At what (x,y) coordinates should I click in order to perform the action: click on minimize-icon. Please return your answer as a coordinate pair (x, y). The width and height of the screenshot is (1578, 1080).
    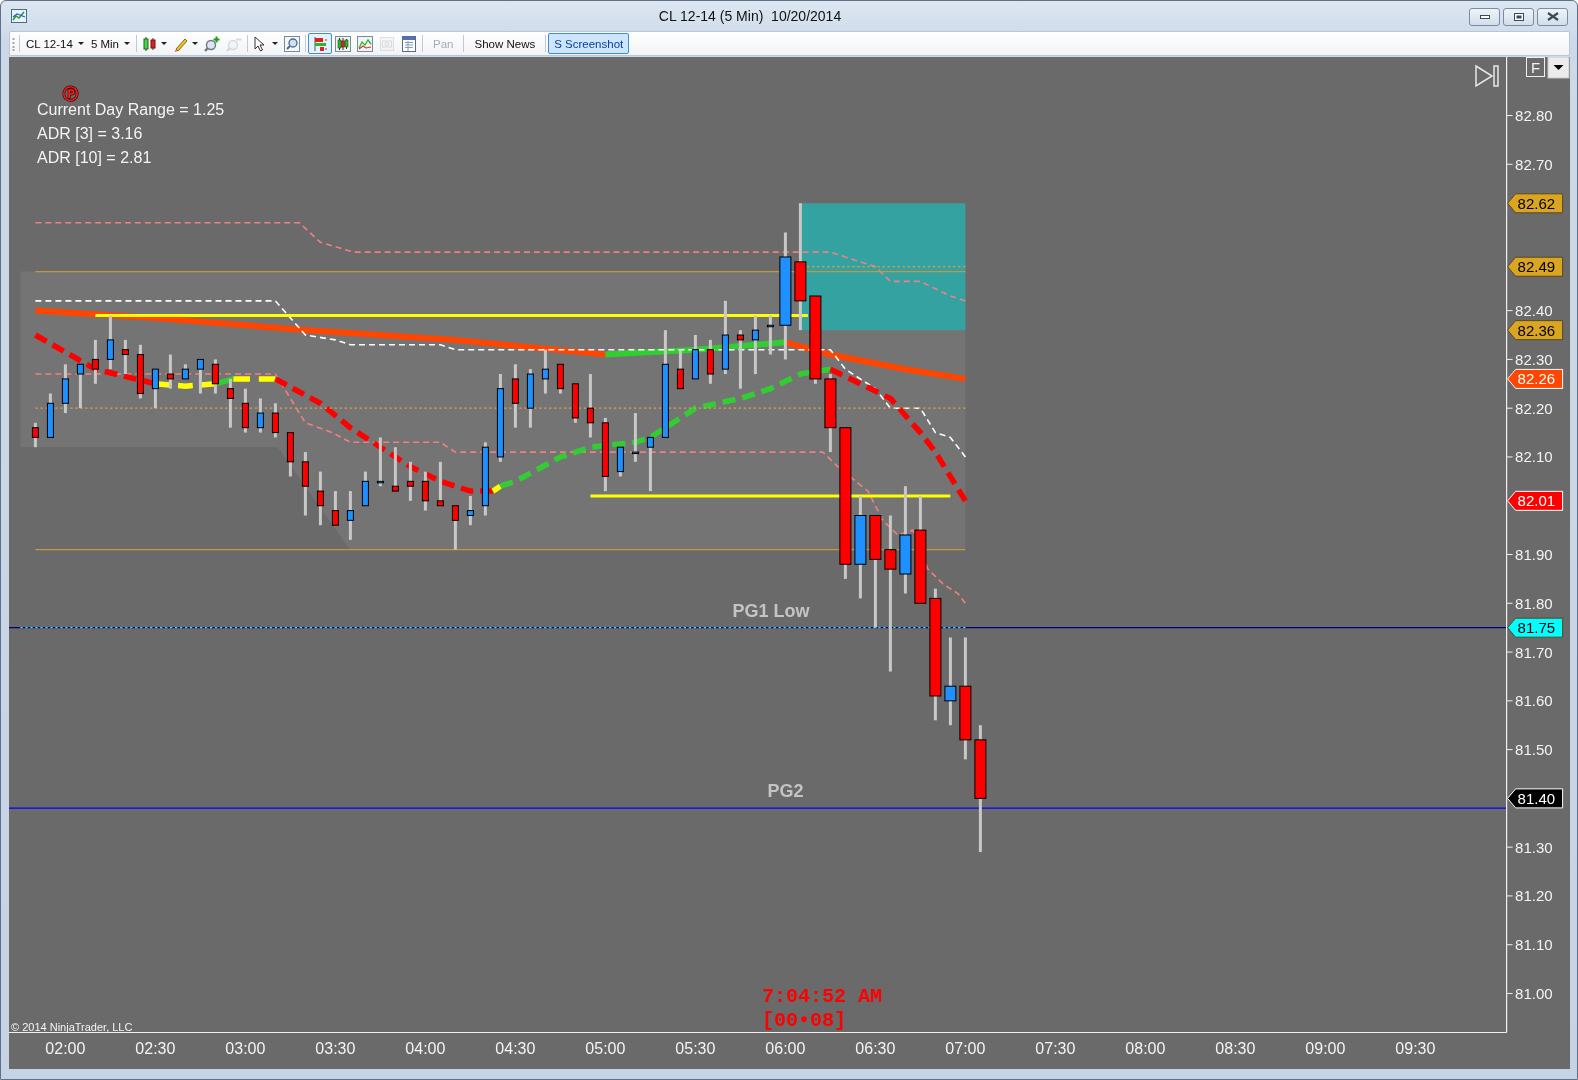
    Looking at the image, I should click on (1484, 16).